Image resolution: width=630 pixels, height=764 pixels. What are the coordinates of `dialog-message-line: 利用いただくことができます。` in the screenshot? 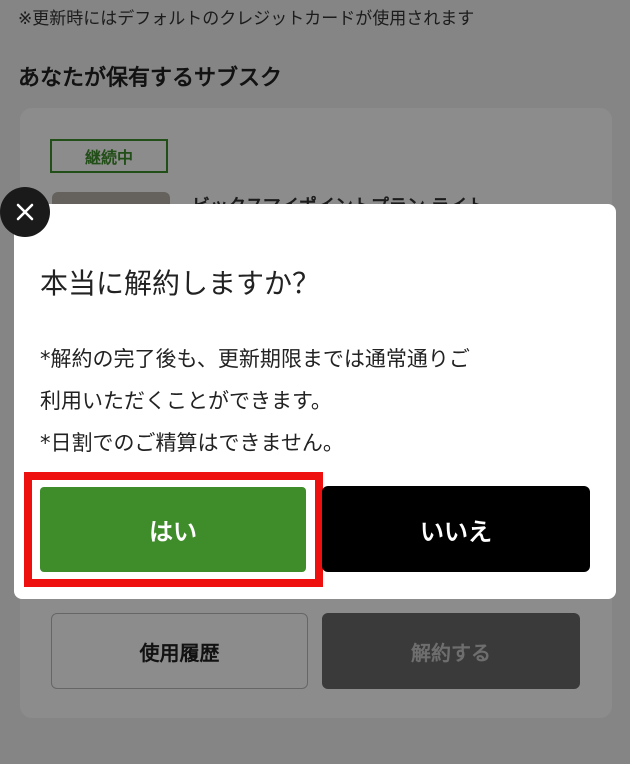 It's located at (186, 401).